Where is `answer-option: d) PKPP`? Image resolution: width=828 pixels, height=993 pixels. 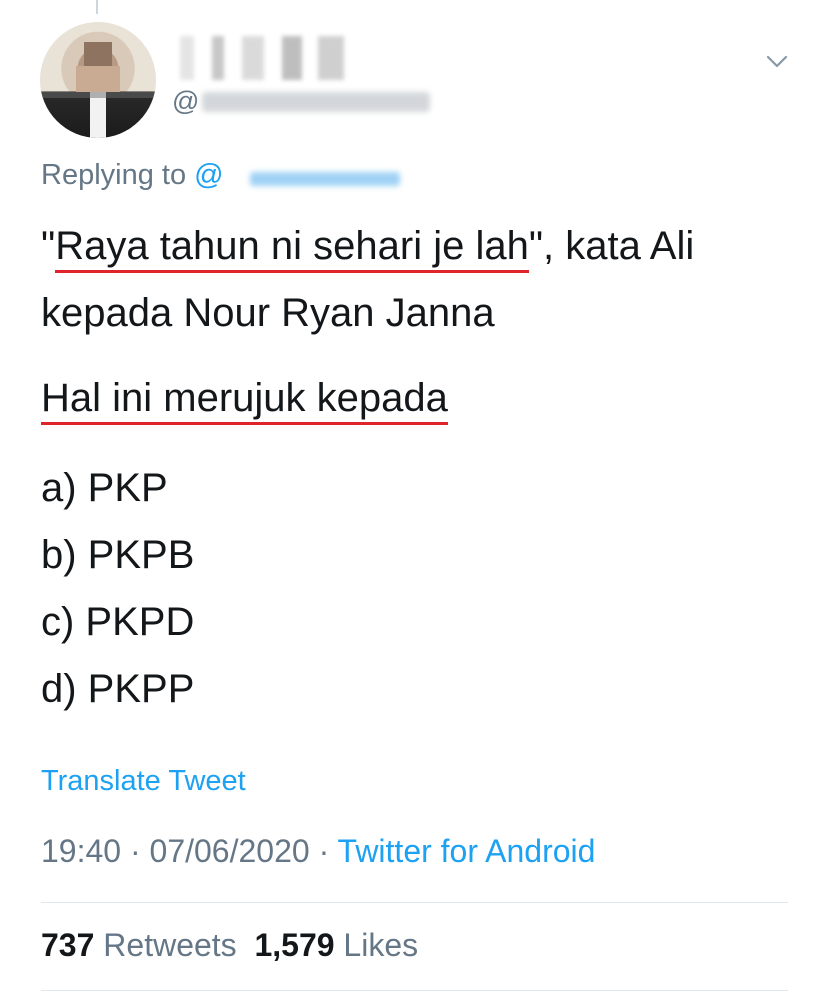 answer-option: d) PKPP is located at coordinates (118, 689).